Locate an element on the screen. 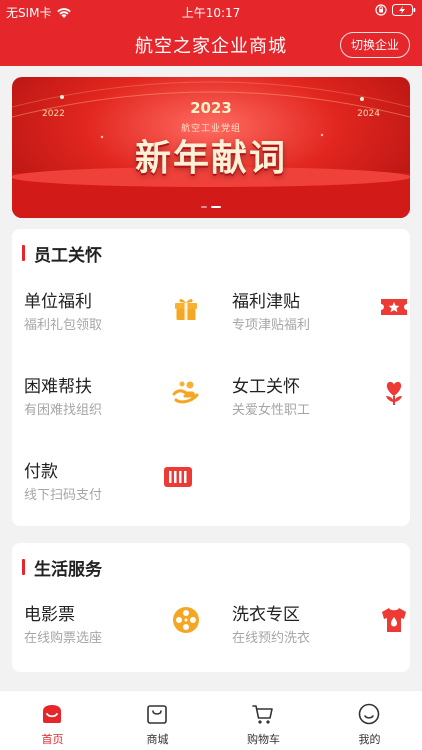 This screenshot has width=422, height=750. battery-icon is located at coordinates (404, 10).